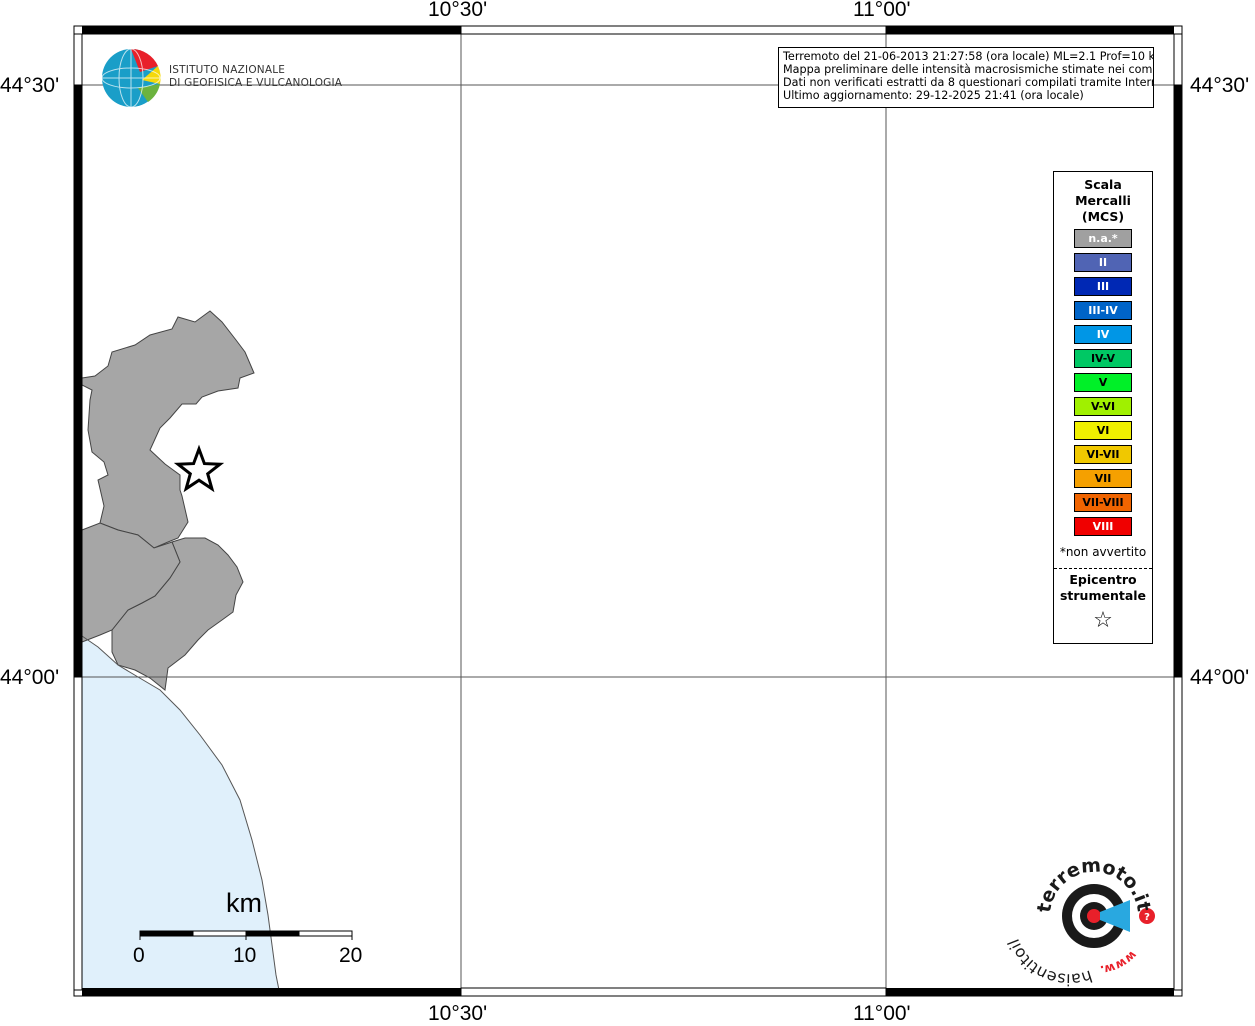 This screenshot has width=1255, height=1026. I want to click on ingv-line-1: ISTITUTO NAZIONALE, so click(227, 70).